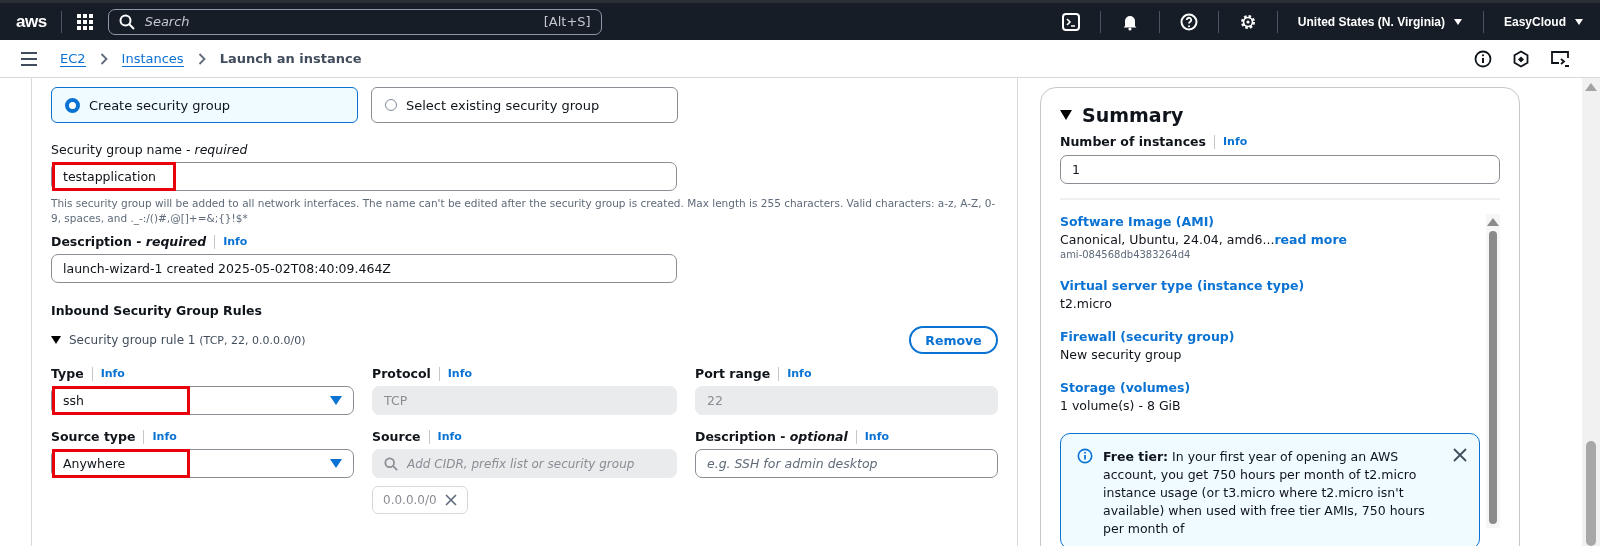 Image resolution: width=1600 pixels, height=546 pixels. What do you see at coordinates (1311, 239) in the screenshot?
I see `read-more-link: read more` at bounding box center [1311, 239].